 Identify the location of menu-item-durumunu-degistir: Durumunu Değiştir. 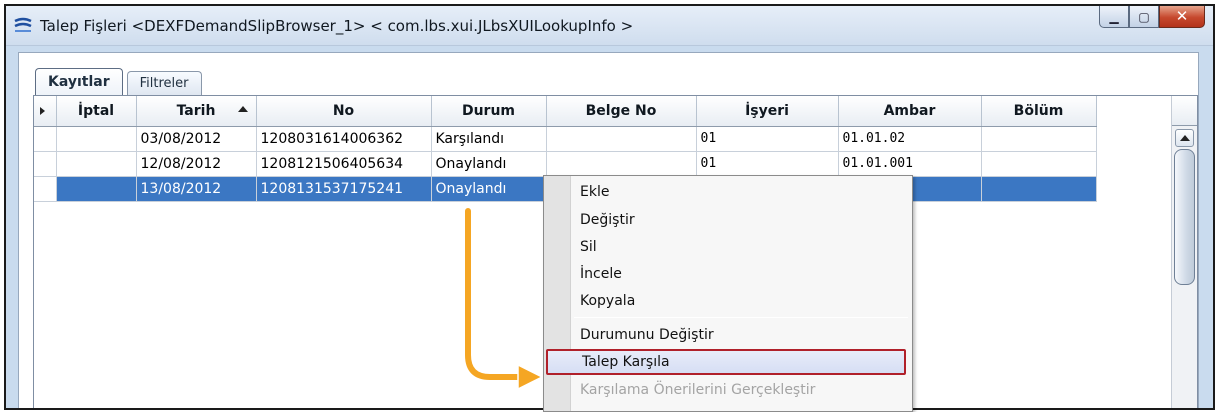
(741, 335).